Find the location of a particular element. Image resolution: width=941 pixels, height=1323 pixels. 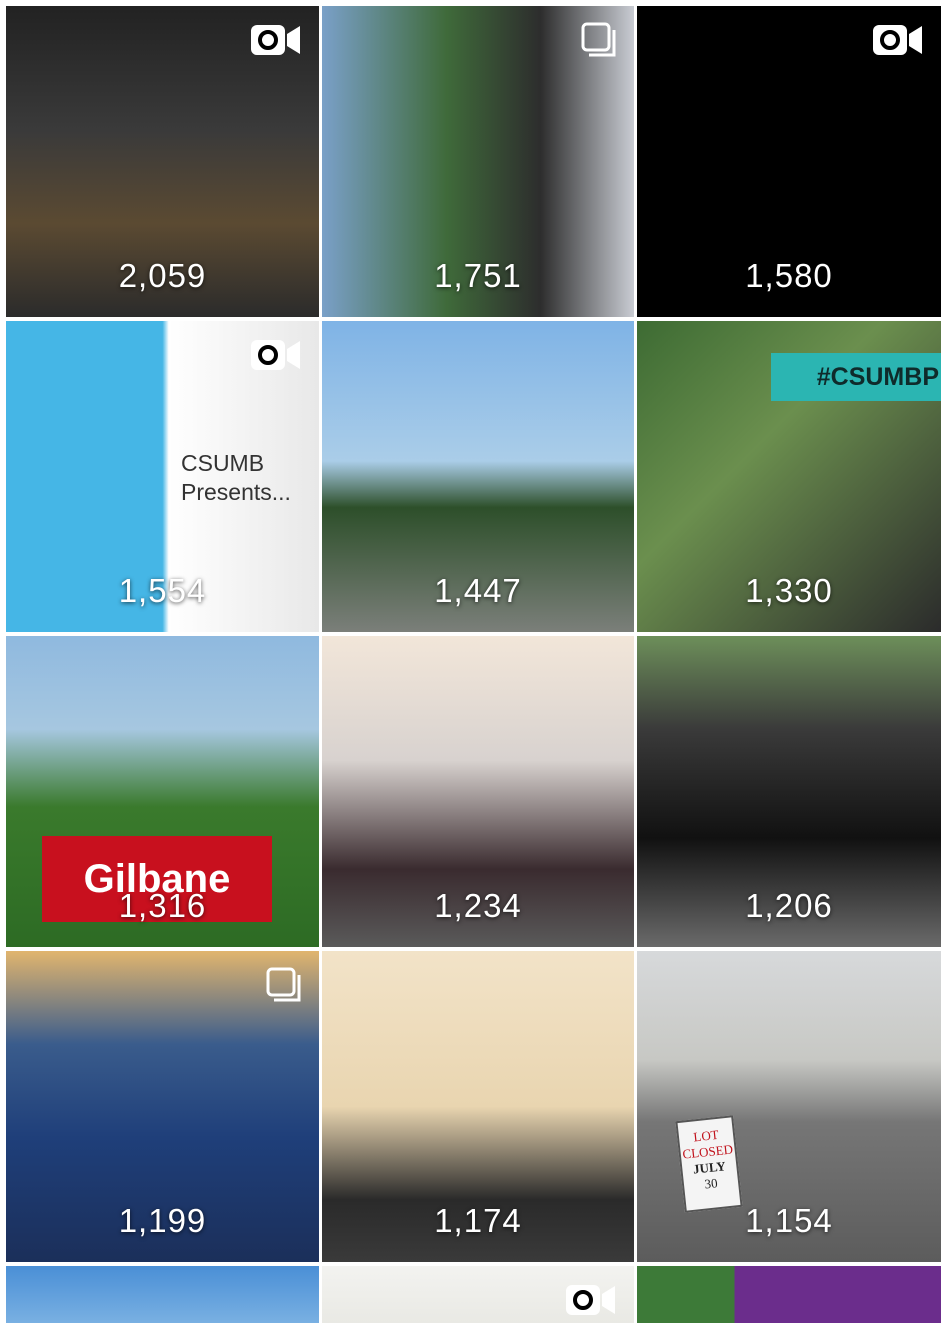

grid-tile: 1,234 is located at coordinates (478, 791).